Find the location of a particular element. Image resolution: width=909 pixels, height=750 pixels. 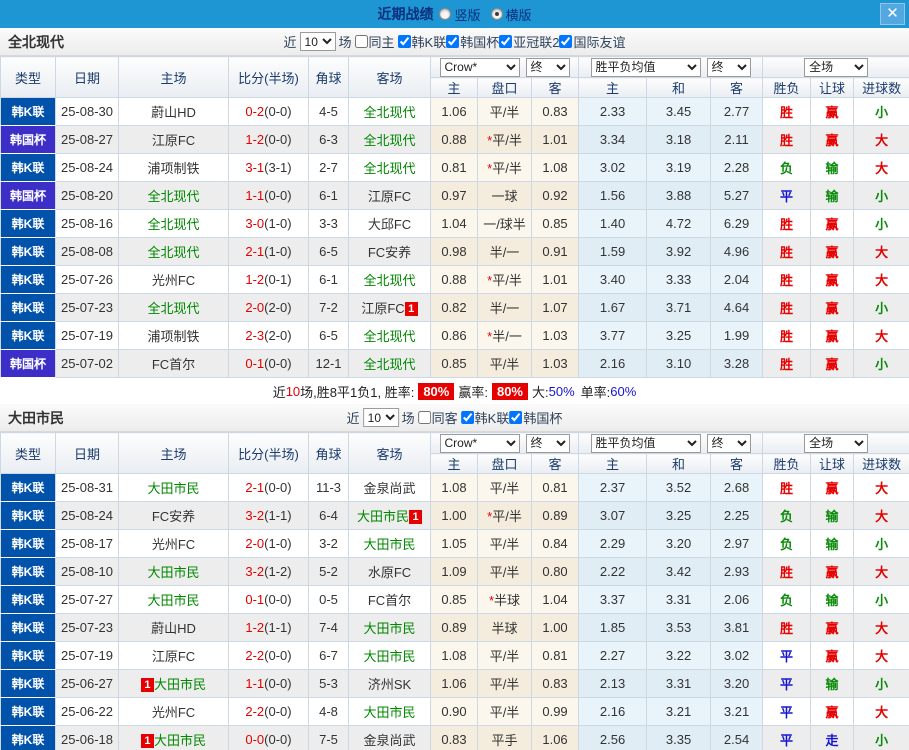

result-handicap-cell: 赢 is located at coordinates (832, 139).